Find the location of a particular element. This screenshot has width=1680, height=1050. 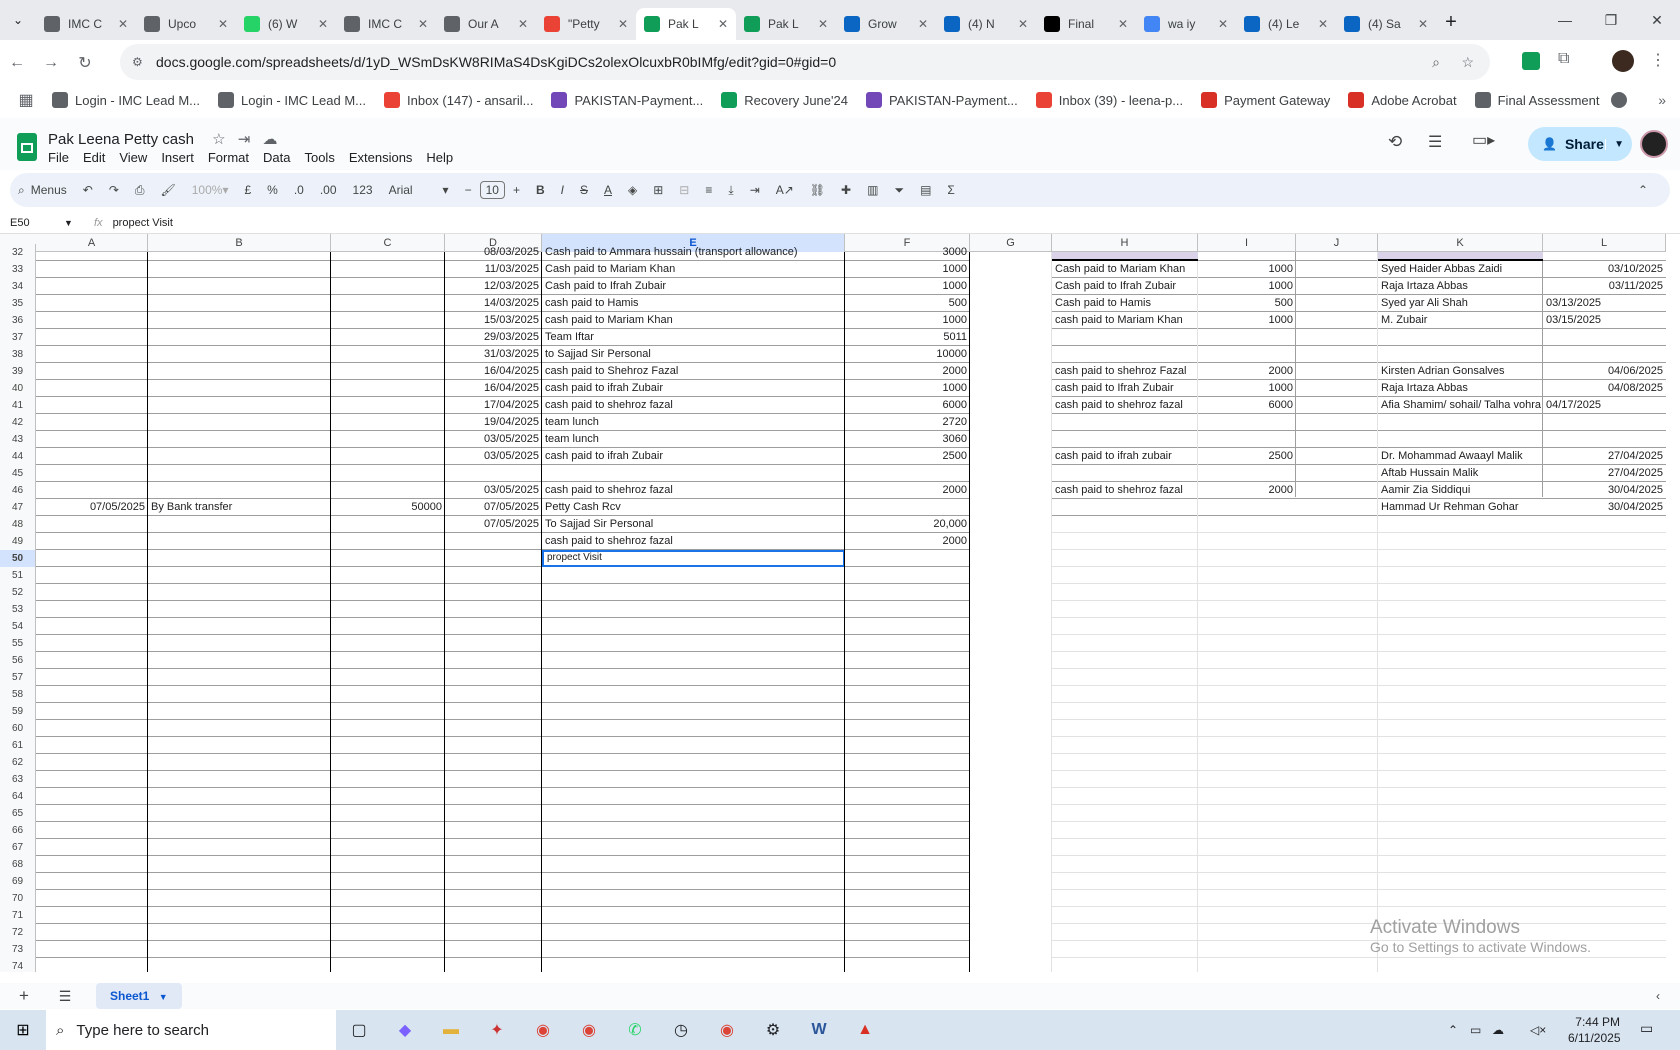

cell-k47: Hammad Ur Rehman Gohar is located at coordinates (1460, 507).